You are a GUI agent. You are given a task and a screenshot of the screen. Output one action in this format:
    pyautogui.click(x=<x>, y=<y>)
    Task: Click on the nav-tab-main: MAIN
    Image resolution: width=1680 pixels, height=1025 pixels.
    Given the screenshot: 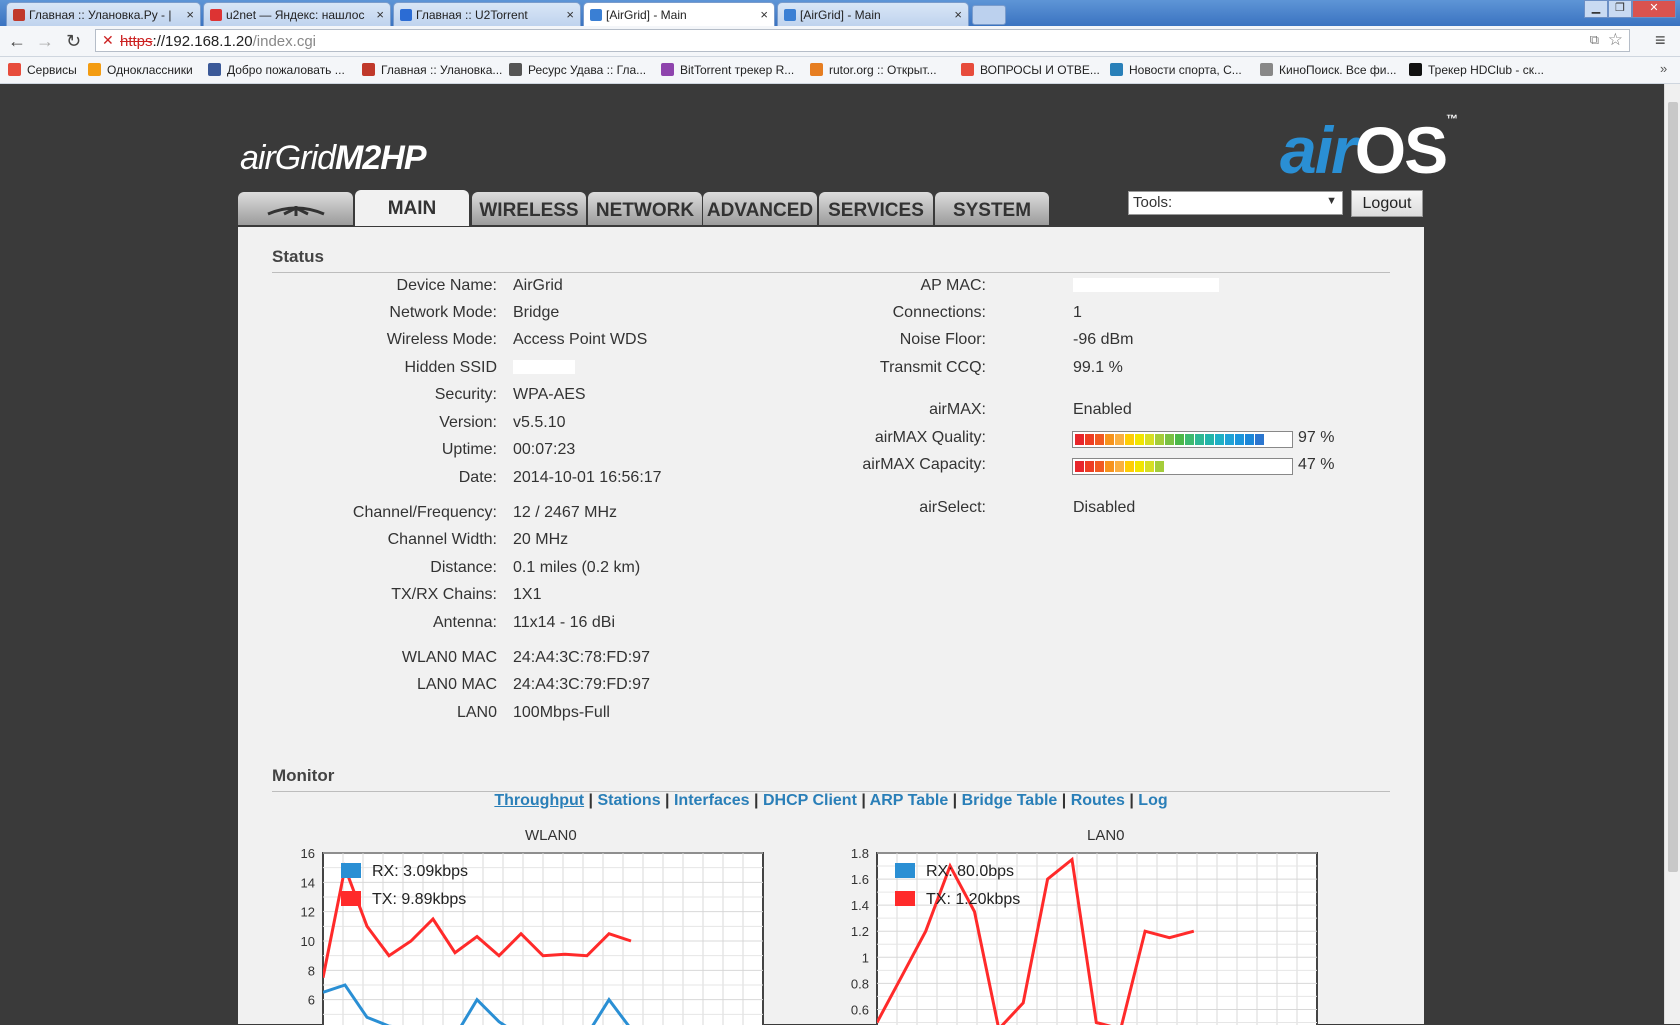 What is the action you would take?
    pyautogui.click(x=412, y=208)
    